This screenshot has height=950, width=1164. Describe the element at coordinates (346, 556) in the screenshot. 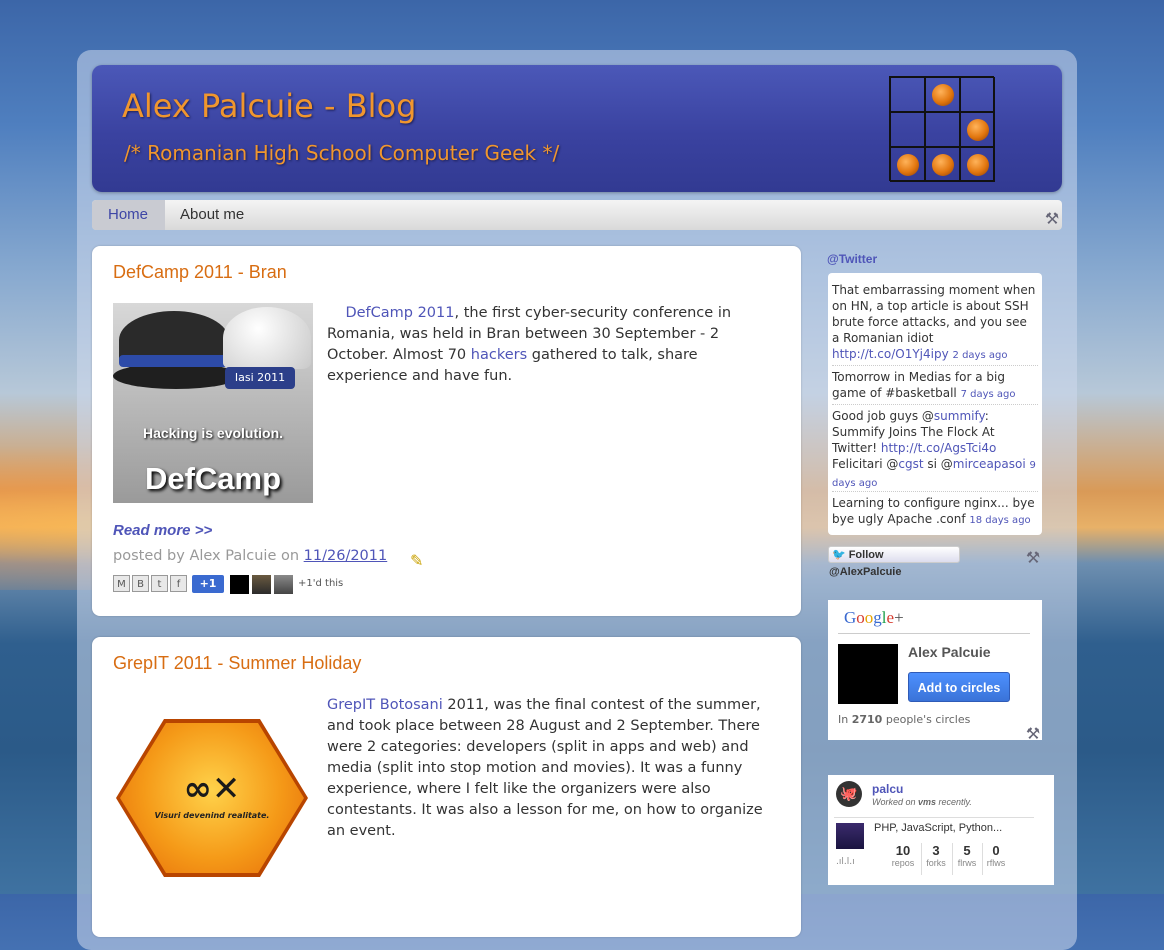

I see `post-date-link: 11/26/2011` at that location.